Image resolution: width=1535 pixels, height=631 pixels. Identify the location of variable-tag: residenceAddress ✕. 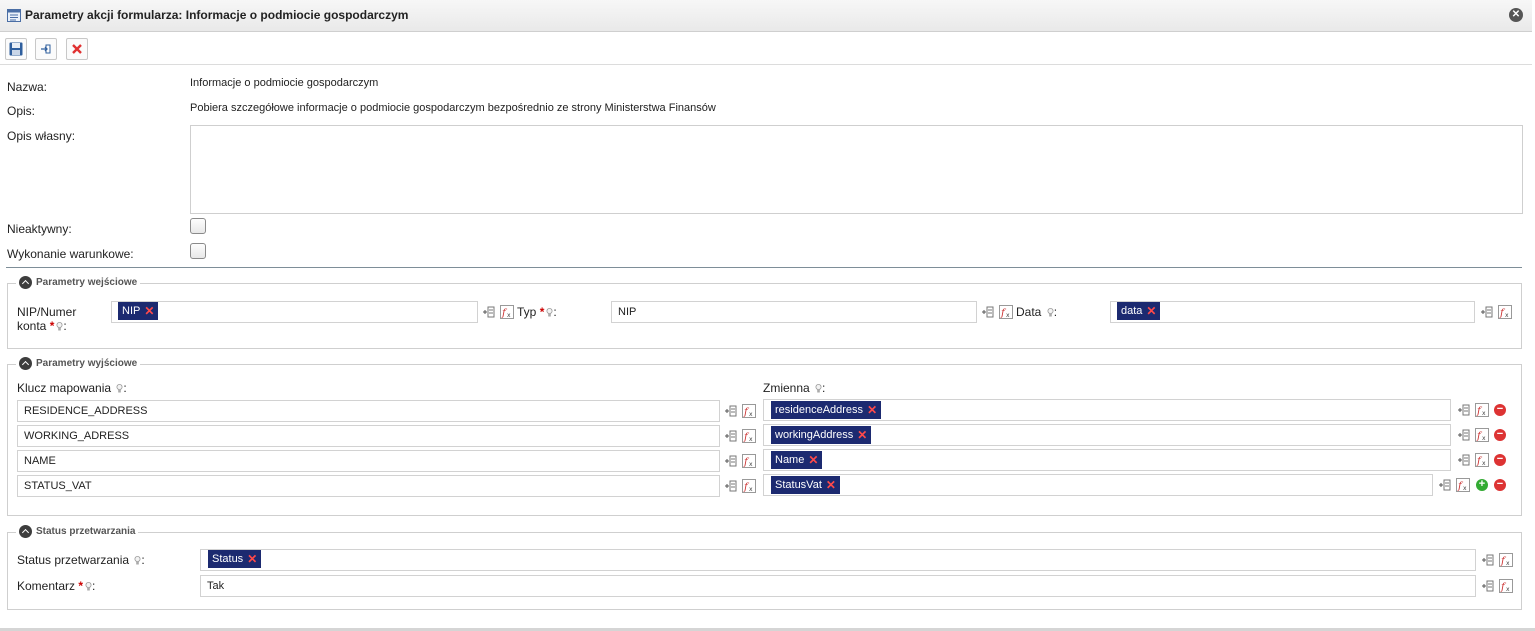
(826, 410).